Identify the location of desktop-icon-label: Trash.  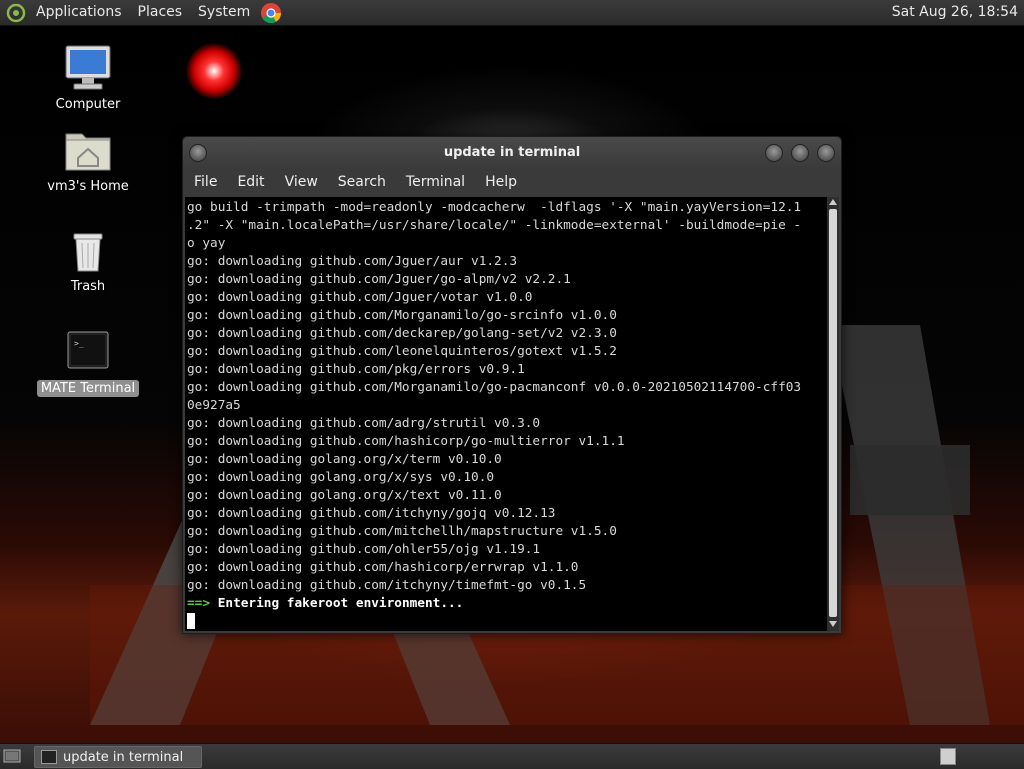
(88, 286).